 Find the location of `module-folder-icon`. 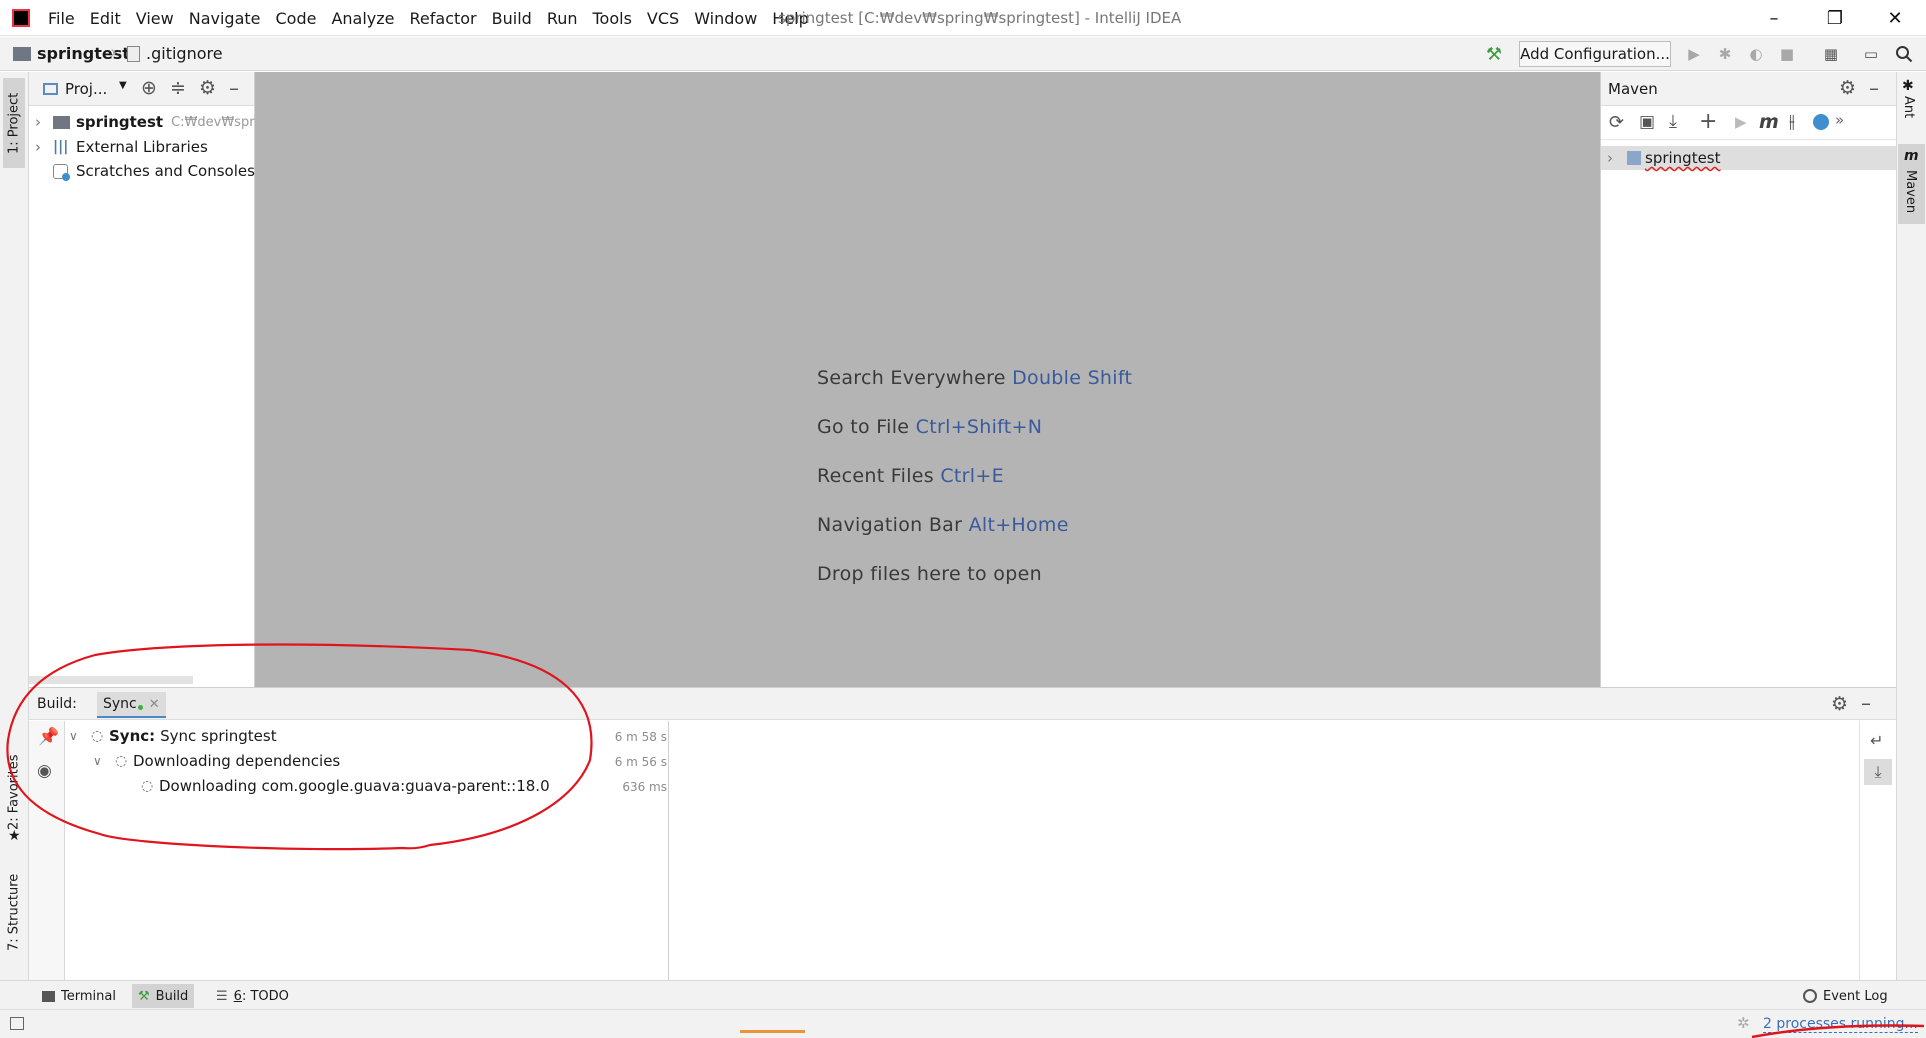

module-folder-icon is located at coordinates (61, 122).